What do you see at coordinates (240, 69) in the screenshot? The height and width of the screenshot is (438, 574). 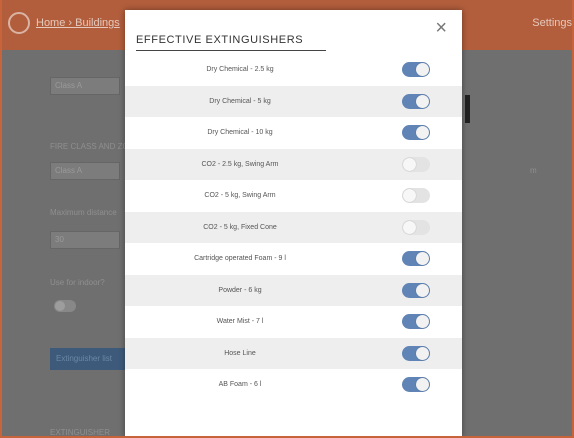 I see `item-label: Dry Chemical - 2.5 kg` at bounding box center [240, 69].